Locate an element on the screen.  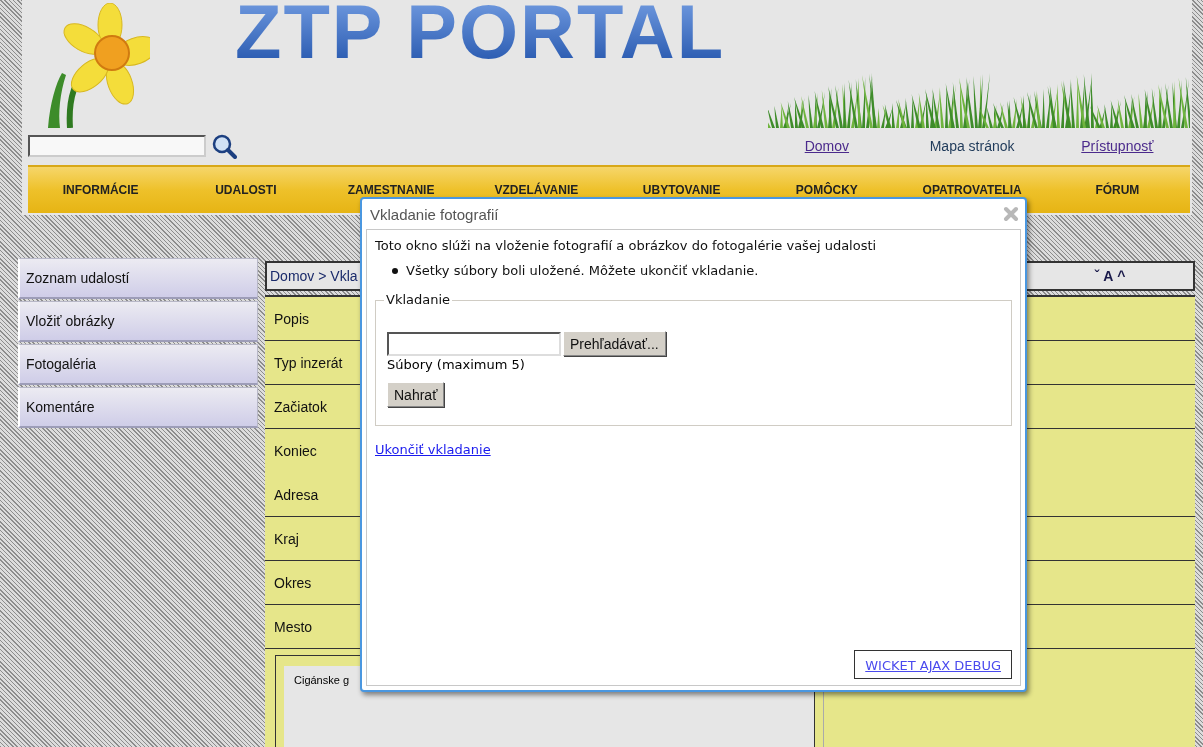
intro-text: Toto okno slúži na vloženie fotografií a obrázkov do fotogalérie vašej udalosti is located at coordinates (626, 245).